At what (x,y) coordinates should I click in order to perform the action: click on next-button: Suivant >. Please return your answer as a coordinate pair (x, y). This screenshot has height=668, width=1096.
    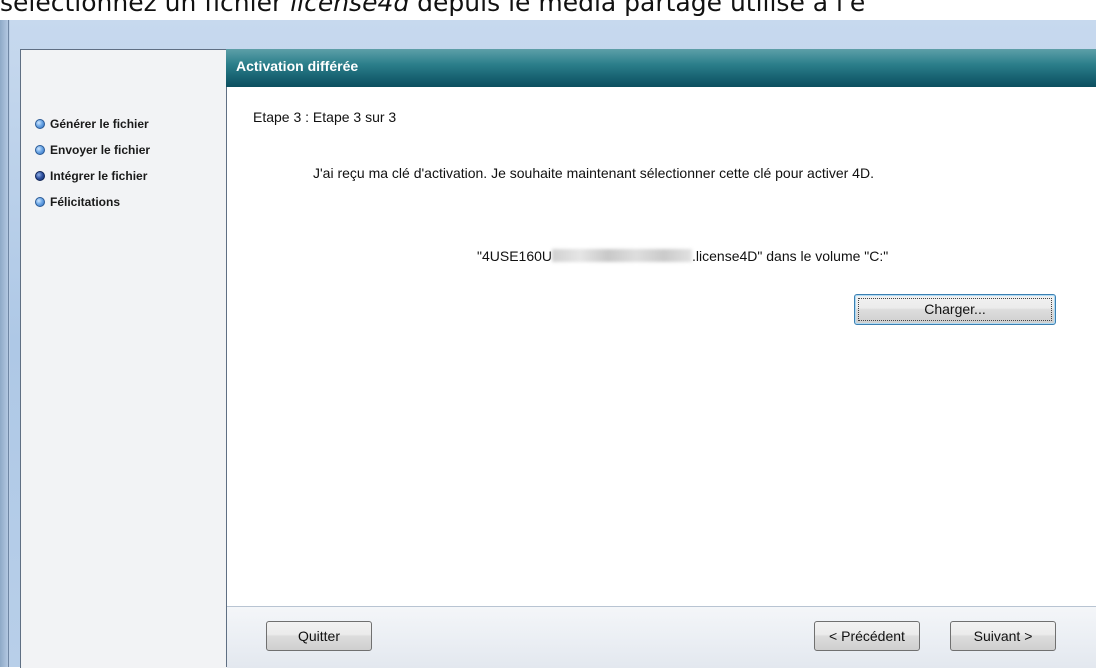
    Looking at the image, I should click on (1003, 636).